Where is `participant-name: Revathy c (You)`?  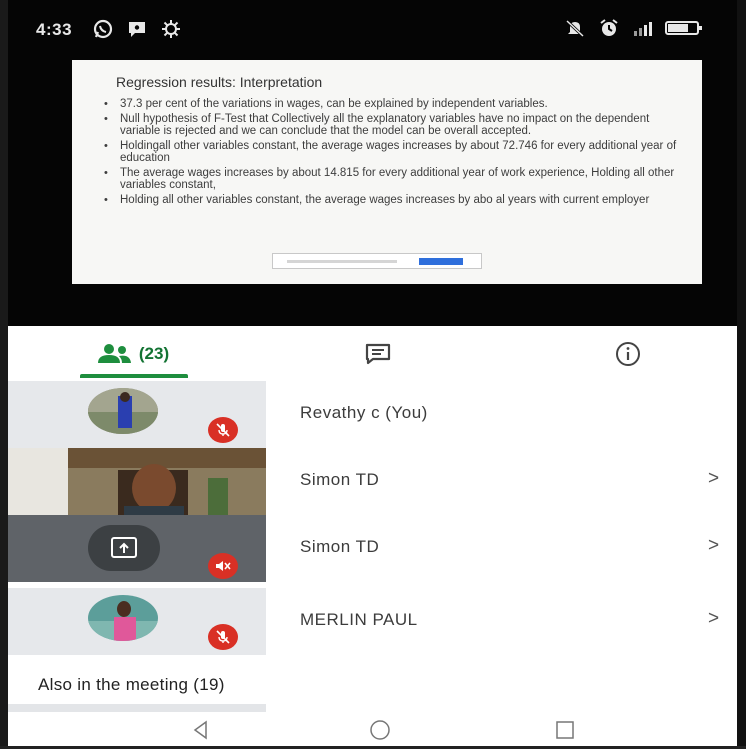
participant-name: Revathy c (You) is located at coordinates (364, 412).